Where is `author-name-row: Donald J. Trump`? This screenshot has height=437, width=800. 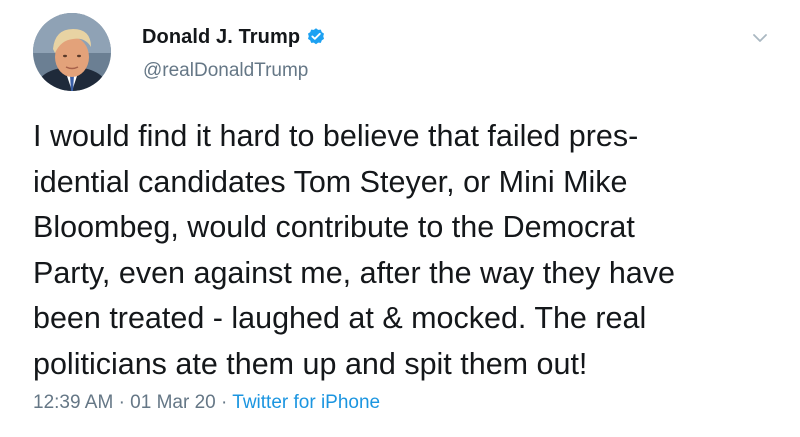 author-name-row: Donald J. Trump is located at coordinates (234, 37).